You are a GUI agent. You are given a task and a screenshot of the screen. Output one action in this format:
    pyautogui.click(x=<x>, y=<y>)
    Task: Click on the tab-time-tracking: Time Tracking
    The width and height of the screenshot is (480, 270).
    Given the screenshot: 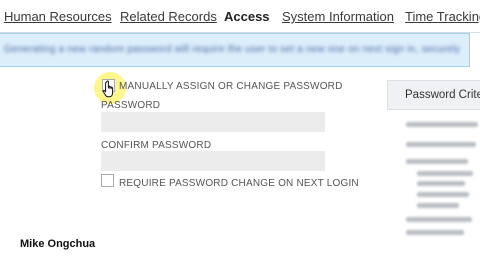 What is the action you would take?
    pyautogui.click(x=442, y=16)
    